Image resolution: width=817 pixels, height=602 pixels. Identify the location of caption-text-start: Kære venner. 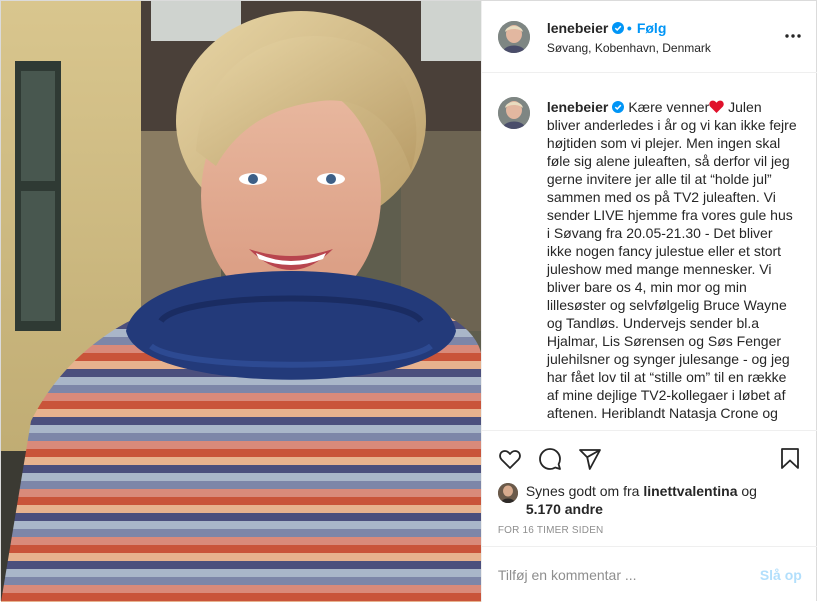
(669, 107).